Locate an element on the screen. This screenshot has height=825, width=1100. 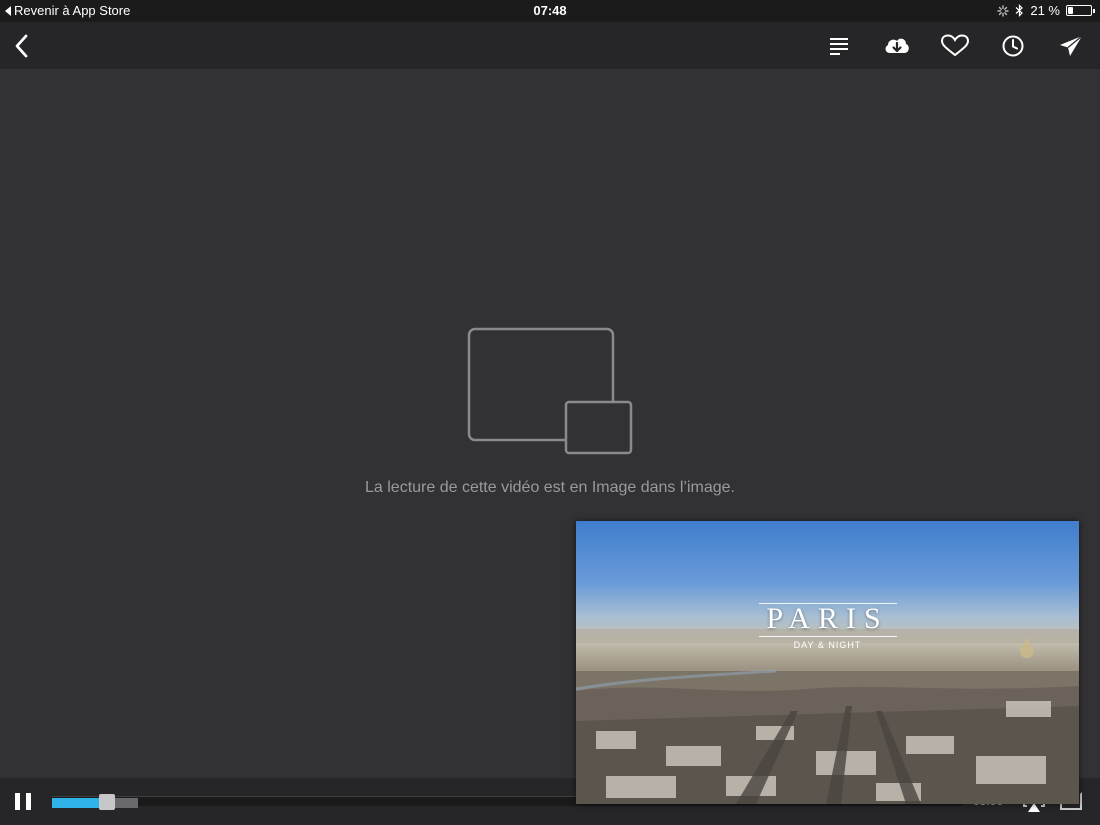
back-icon is located at coordinates (21, 46).